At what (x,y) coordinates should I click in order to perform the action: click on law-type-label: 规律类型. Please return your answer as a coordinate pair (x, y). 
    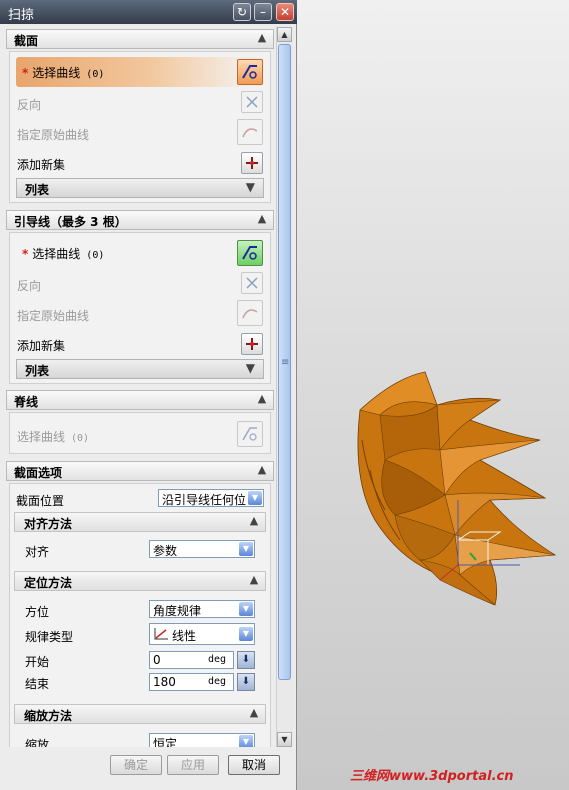
    Looking at the image, I should click on (49, 637).